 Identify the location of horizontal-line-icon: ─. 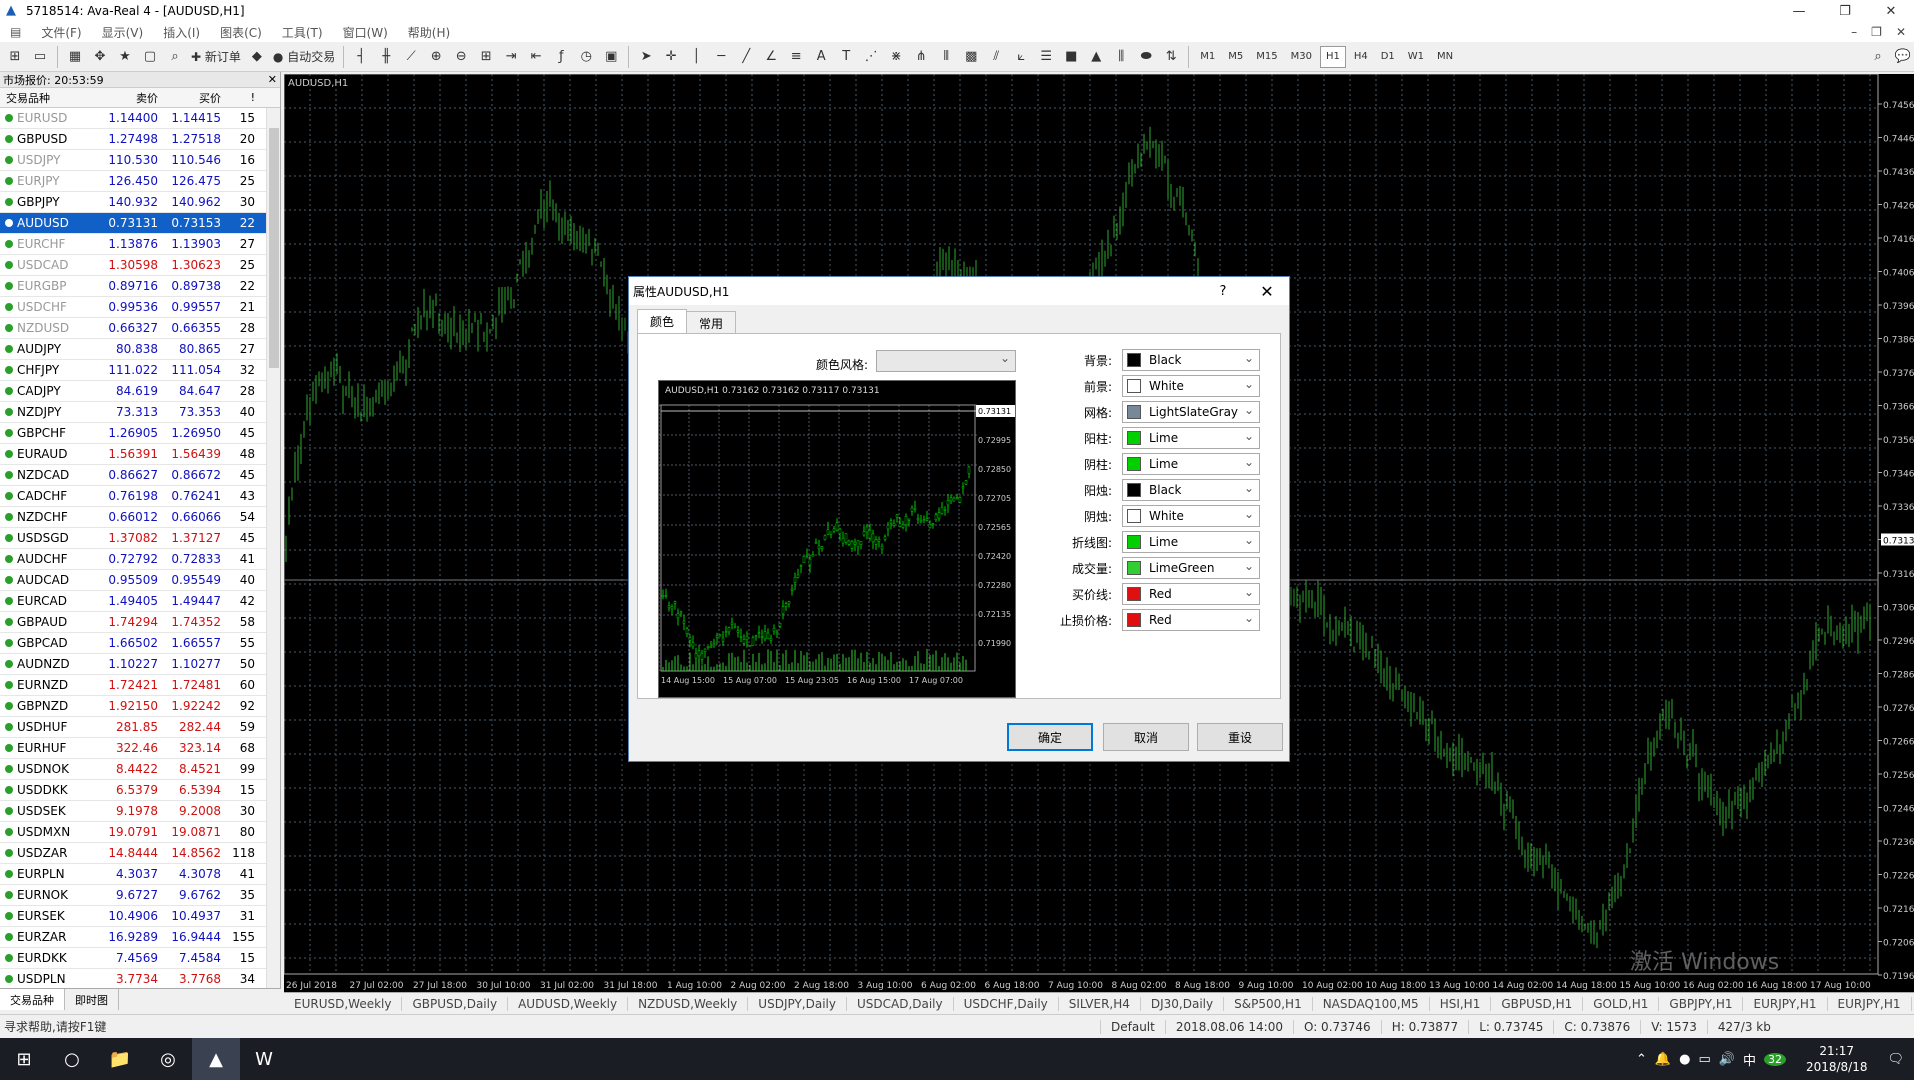
(721, 57).